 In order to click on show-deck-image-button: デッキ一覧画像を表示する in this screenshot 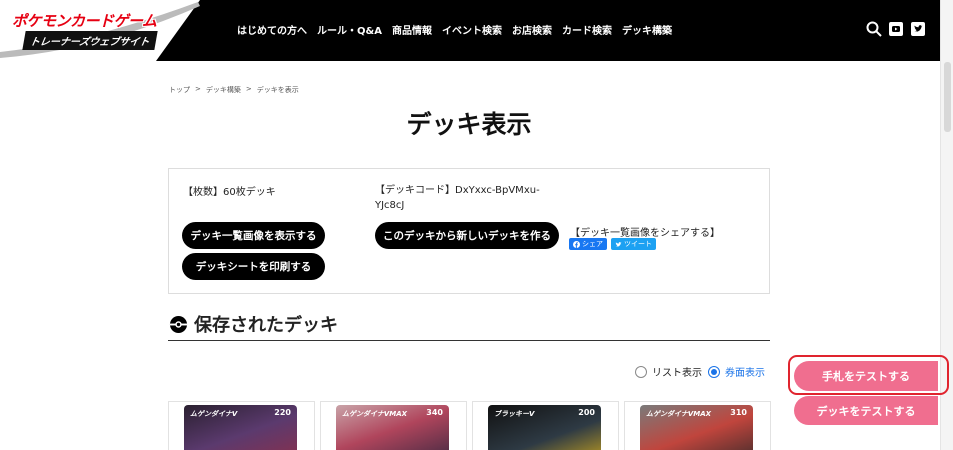, I will do `click(253, 235)`.